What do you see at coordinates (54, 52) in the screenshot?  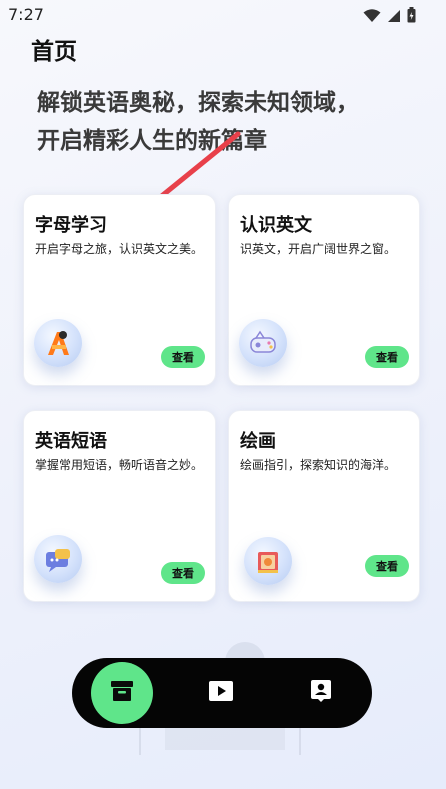 I see `page-title: 首页` at bounding box center [54, 52].